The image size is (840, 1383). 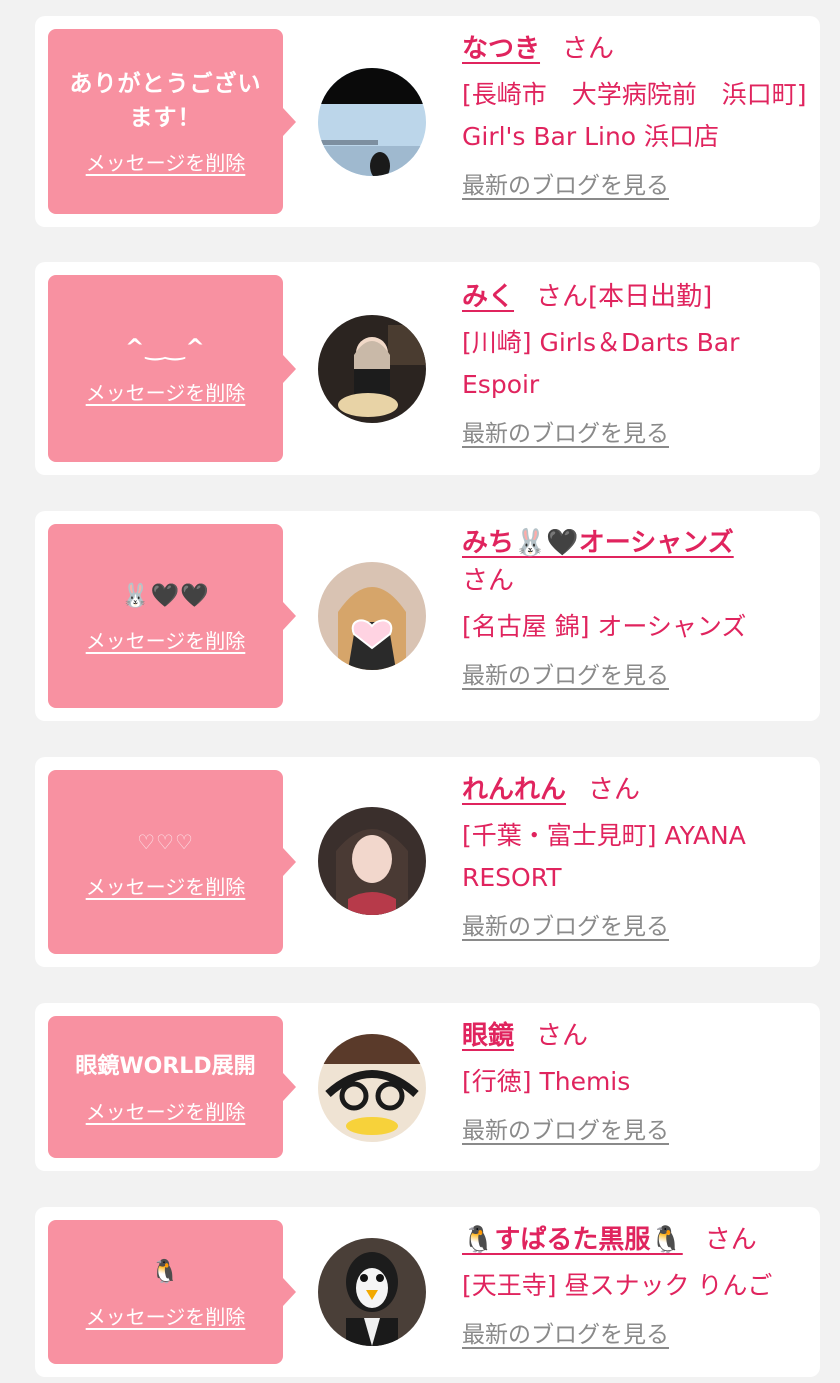 I want to click on attendance-tag: [本日出勤], so click(x=650, y=297).